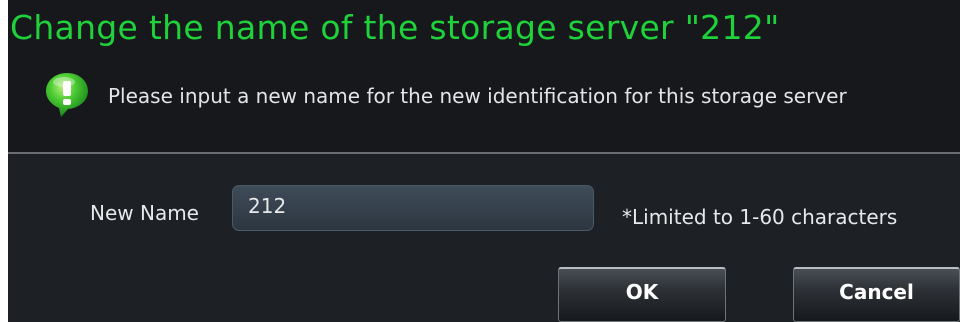  Describe the element at coordinates (484, 153) in the screenshot. I see `header-divider` at that location.